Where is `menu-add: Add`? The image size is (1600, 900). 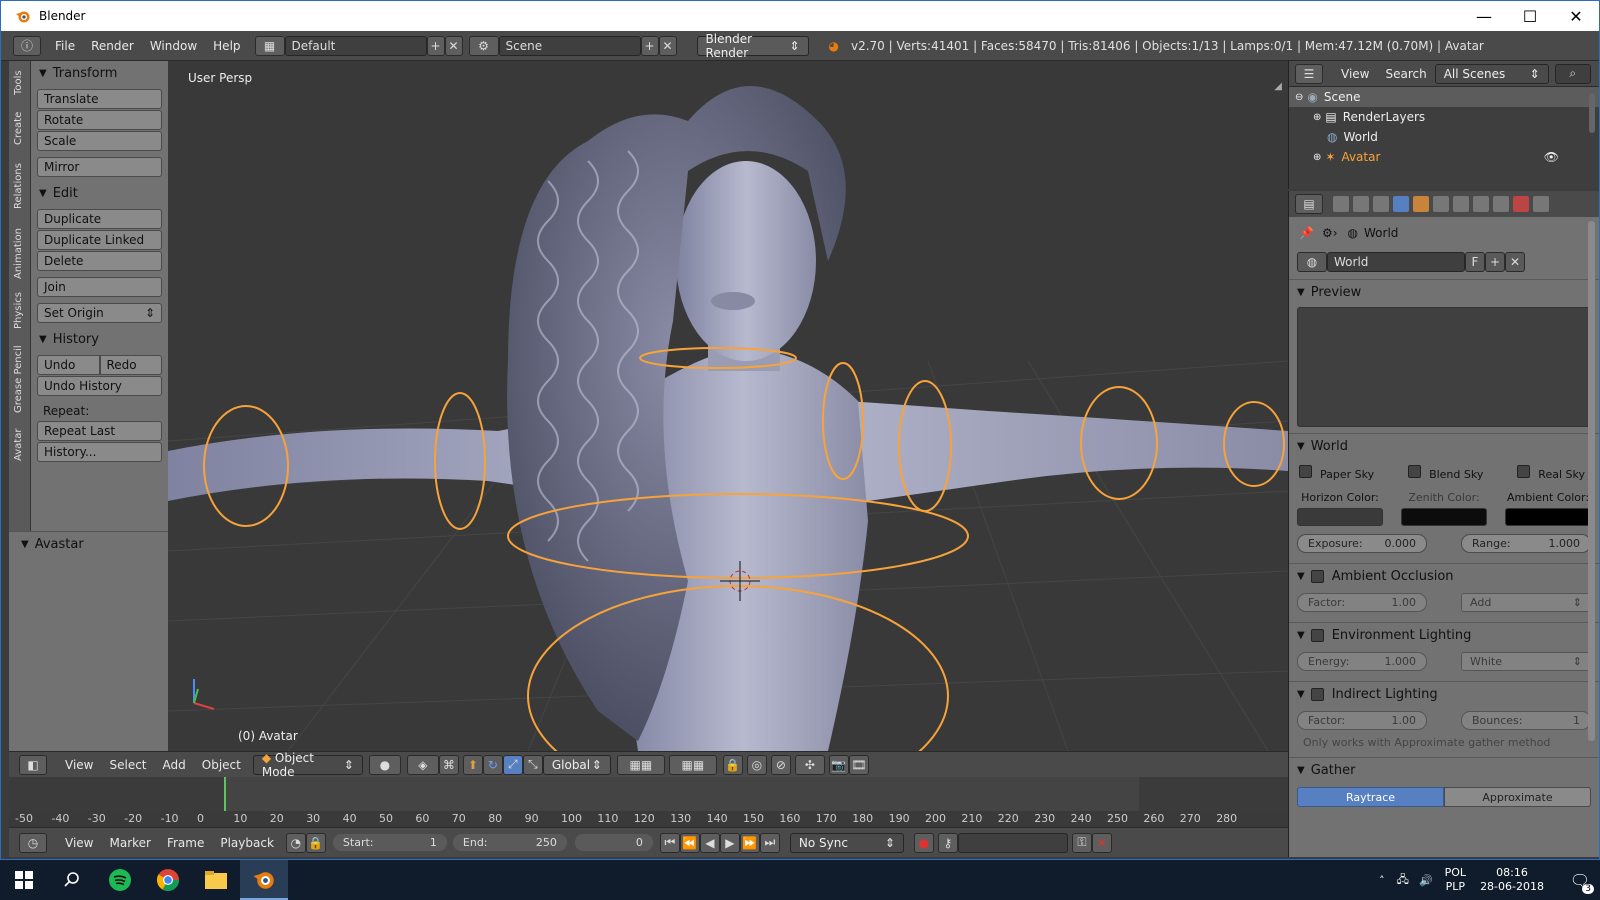 menu-add: Add is located at coordinates (174, 765).